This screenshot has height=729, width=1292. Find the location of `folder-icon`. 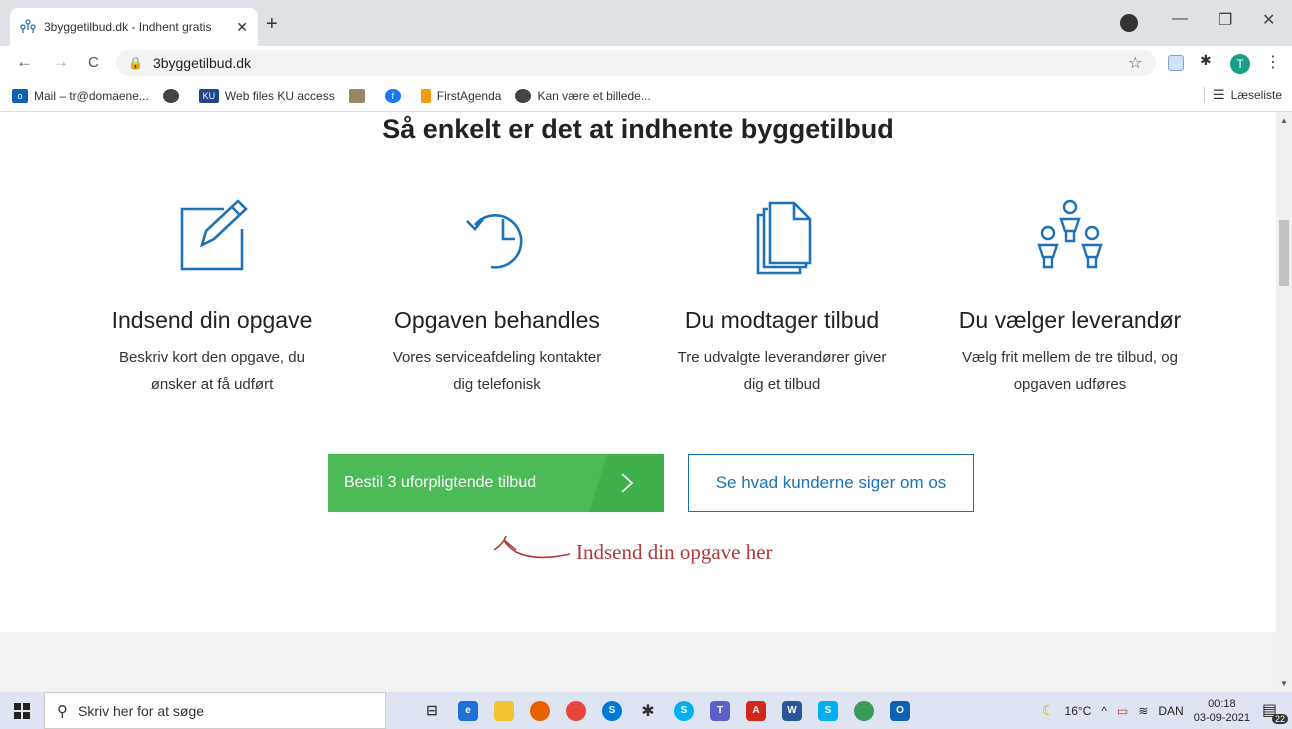

folder-icon is located at coordinates (504, 710).